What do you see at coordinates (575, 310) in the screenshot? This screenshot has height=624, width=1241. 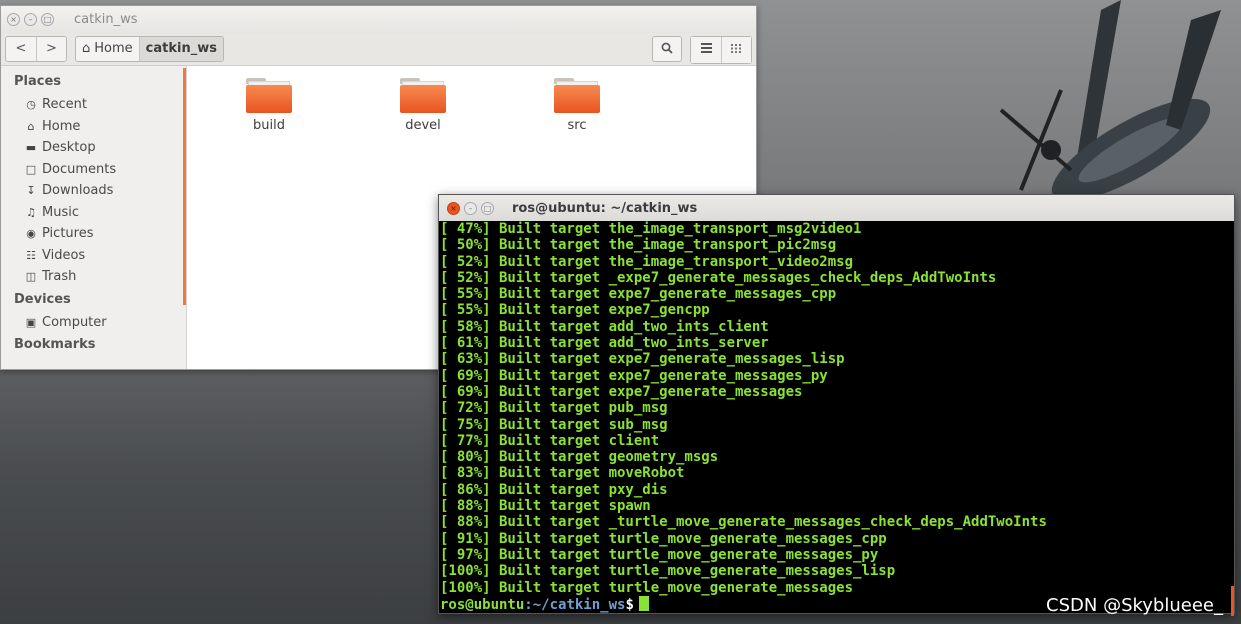 I see `terminal-line: [ 55%] Built target expe7_gencpp` at bounding box center [575, 310].